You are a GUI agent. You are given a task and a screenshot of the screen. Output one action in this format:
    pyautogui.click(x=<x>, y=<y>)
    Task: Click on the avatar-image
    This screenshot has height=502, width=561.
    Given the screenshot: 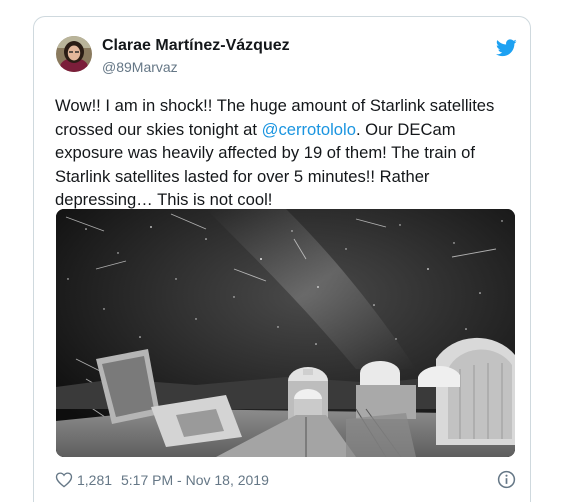 What is the action you would take?
    pyautogui.click(x=74, y=54)
    